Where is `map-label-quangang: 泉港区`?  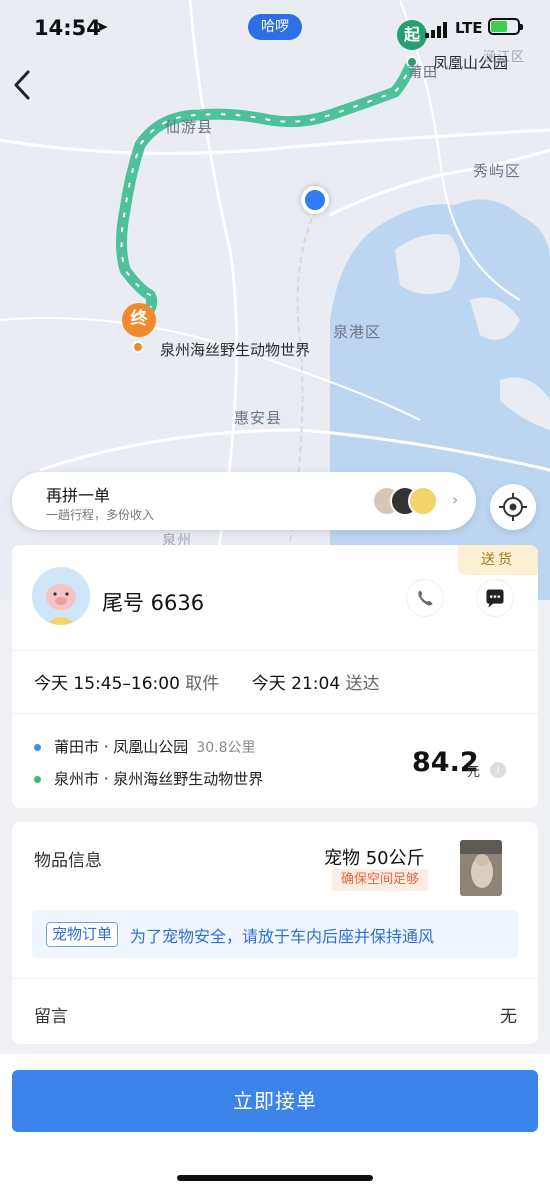 map-label-quangang: 泉港区 is located at coordinates (357, 332).